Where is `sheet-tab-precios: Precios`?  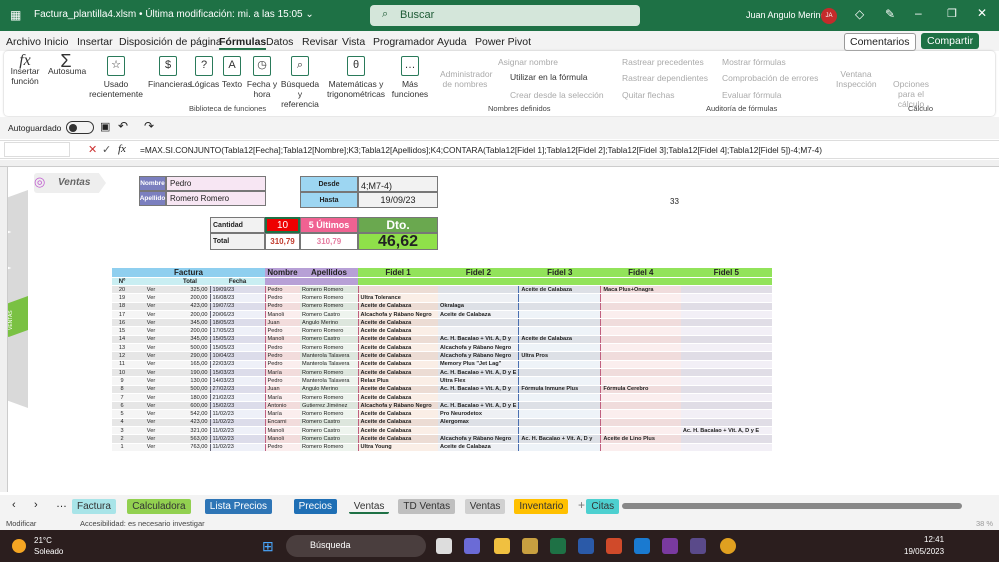
sheet-tab-precios: Precios is located at coordinates (315, 506).